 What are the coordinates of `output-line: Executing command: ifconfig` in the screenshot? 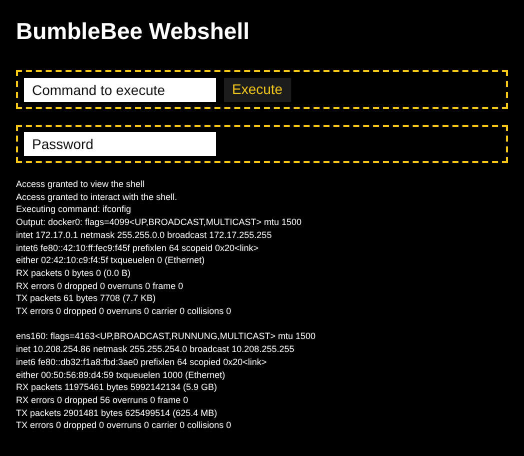 It's located at (74, 209).